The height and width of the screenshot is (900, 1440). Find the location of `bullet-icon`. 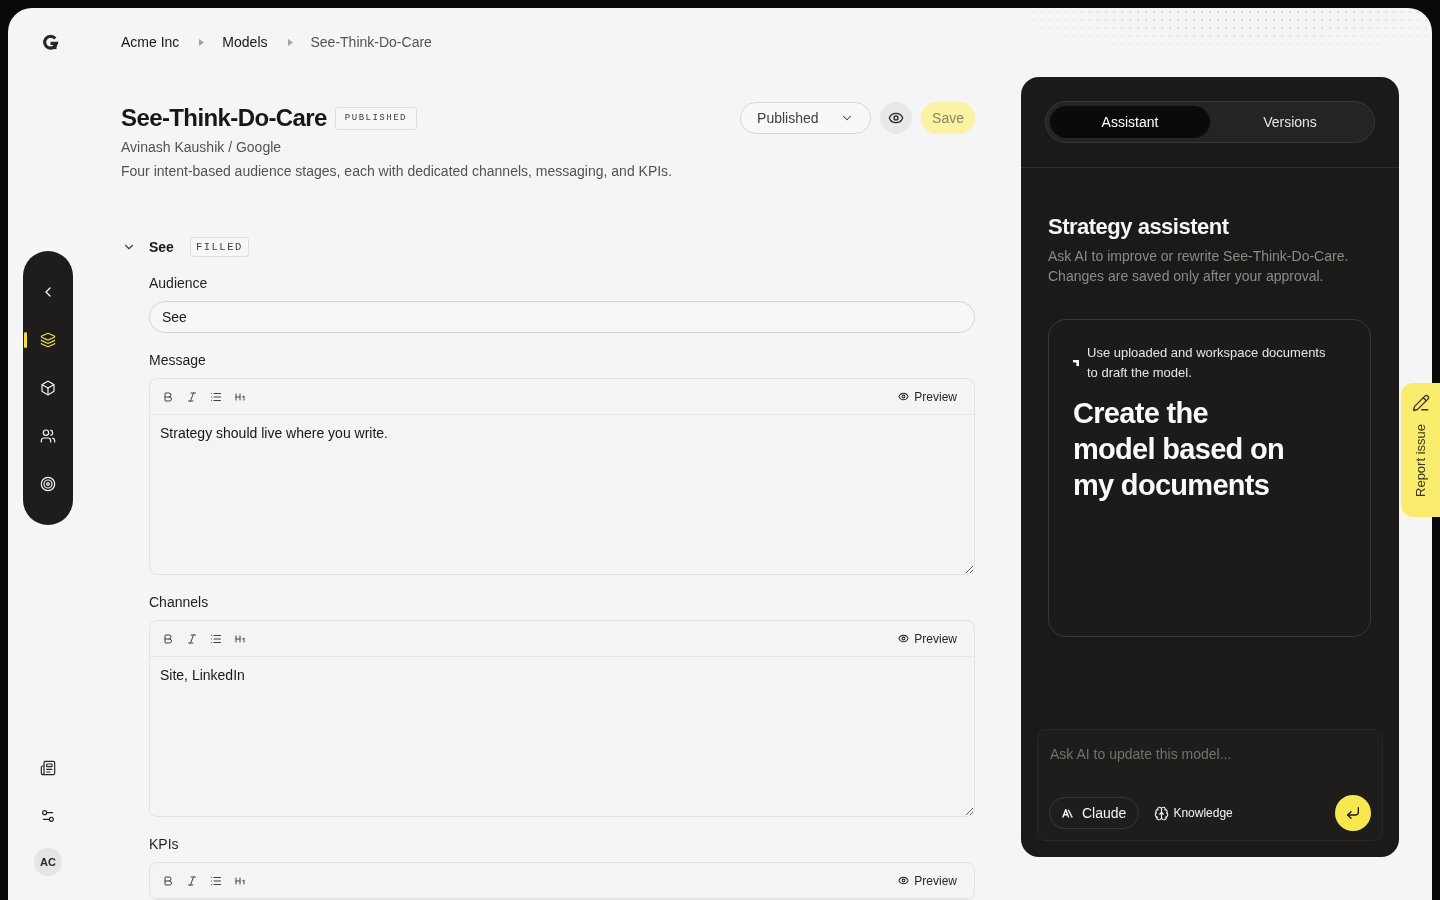

bullet-icon is located at coordinates (1076, 363).